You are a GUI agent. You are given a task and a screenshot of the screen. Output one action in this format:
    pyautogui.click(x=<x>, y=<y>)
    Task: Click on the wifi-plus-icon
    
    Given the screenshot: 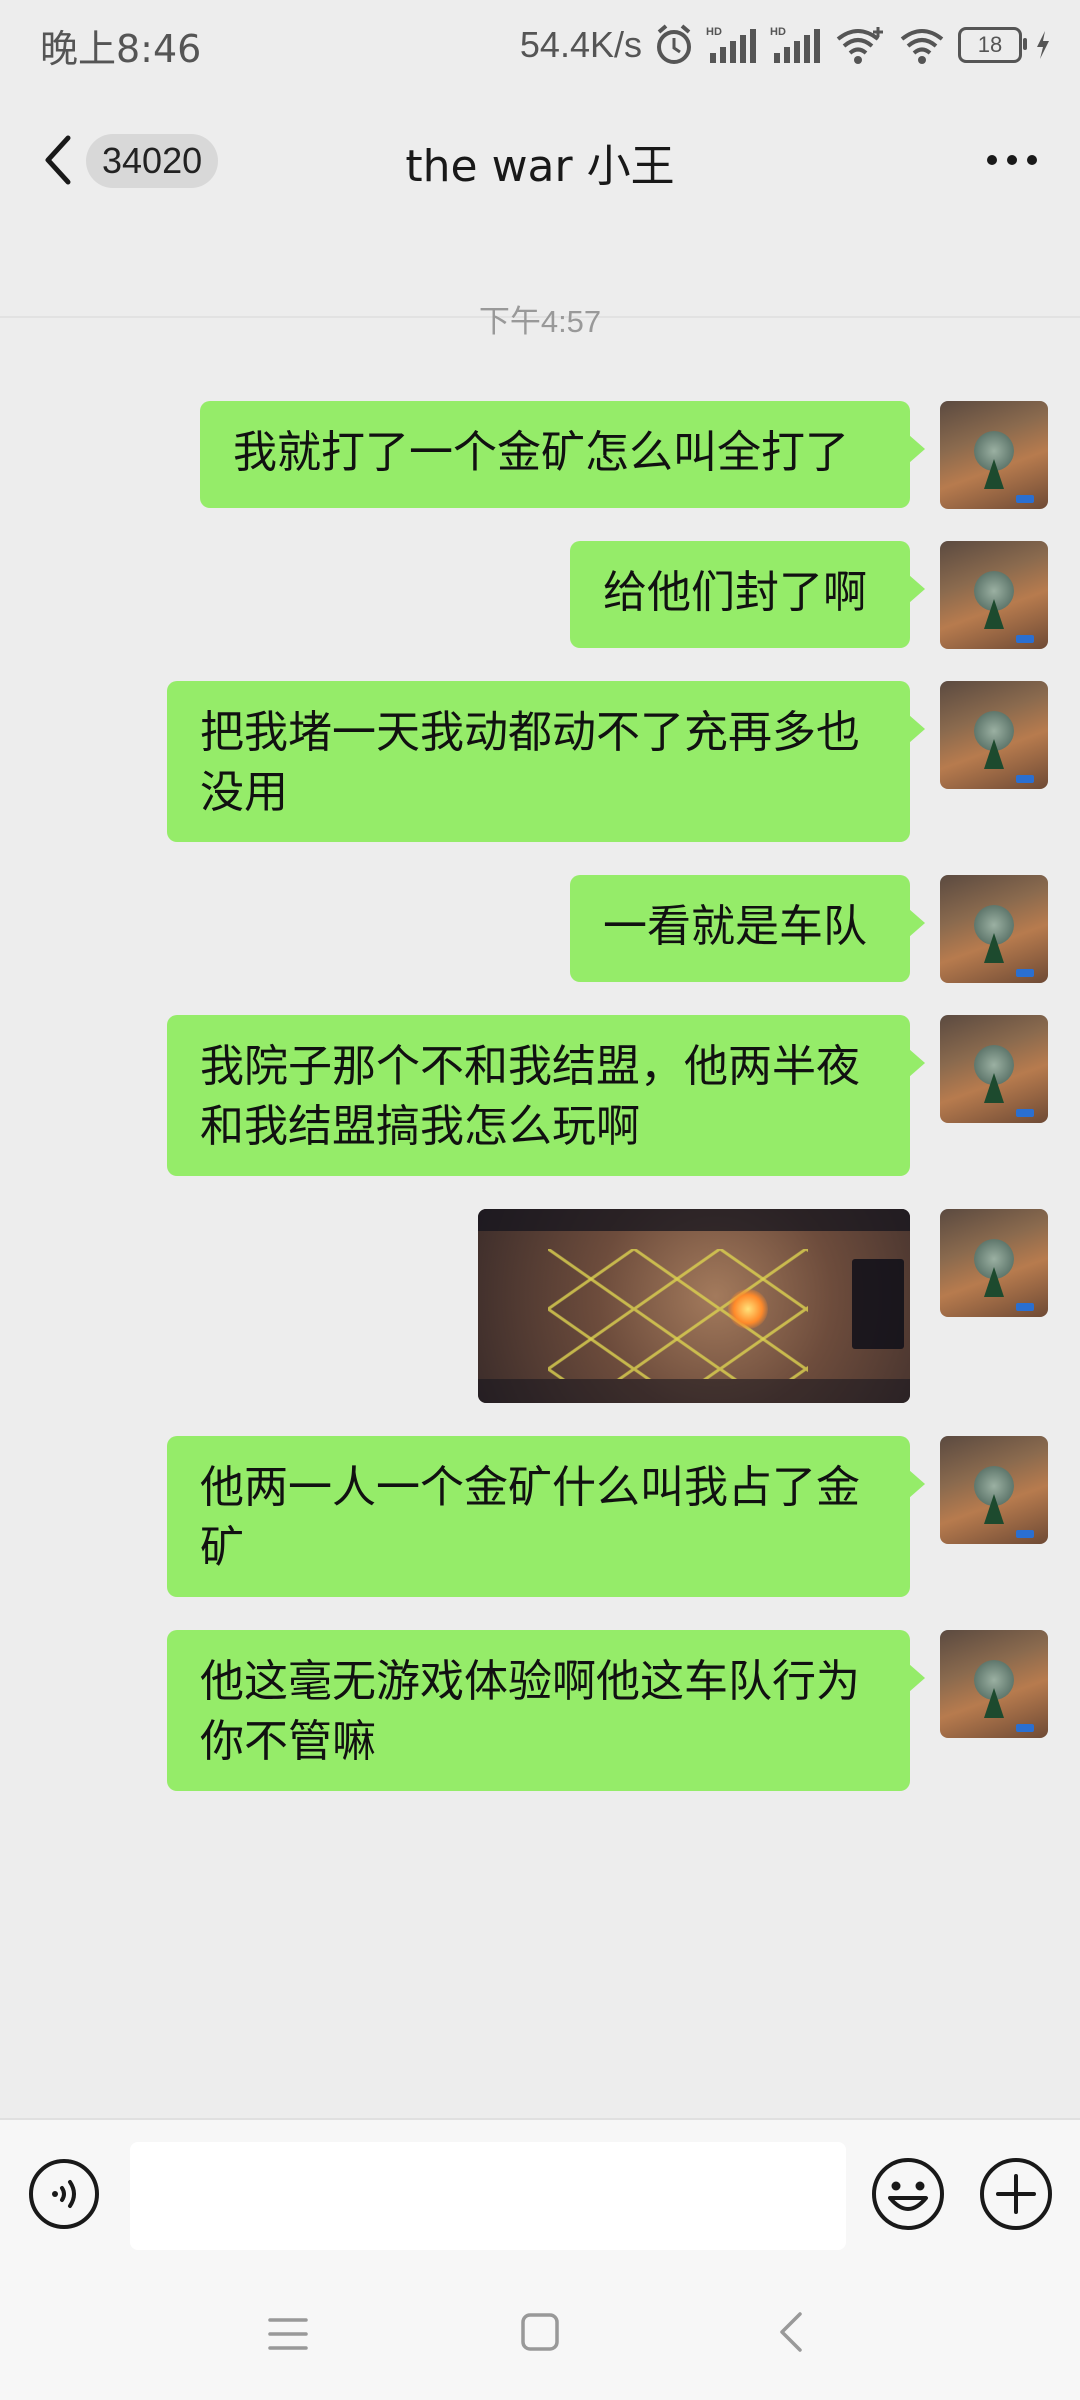 What is the action you would take?
    pyautogui.click(x=859, y=45)
    